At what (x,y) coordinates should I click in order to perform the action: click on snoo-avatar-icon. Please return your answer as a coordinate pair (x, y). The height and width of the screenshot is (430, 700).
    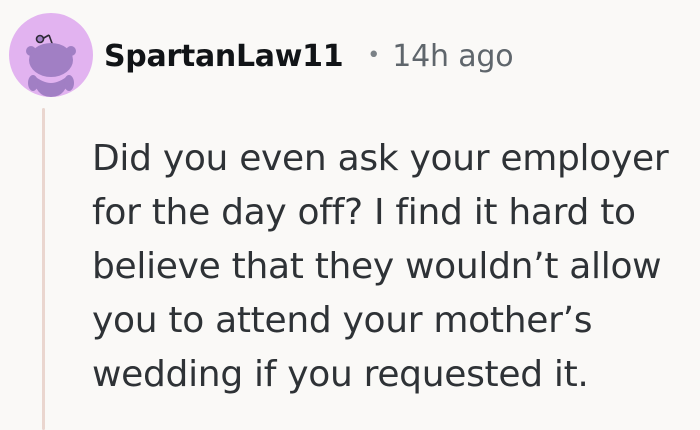
    Looking at the image, I should click on (51, 65).